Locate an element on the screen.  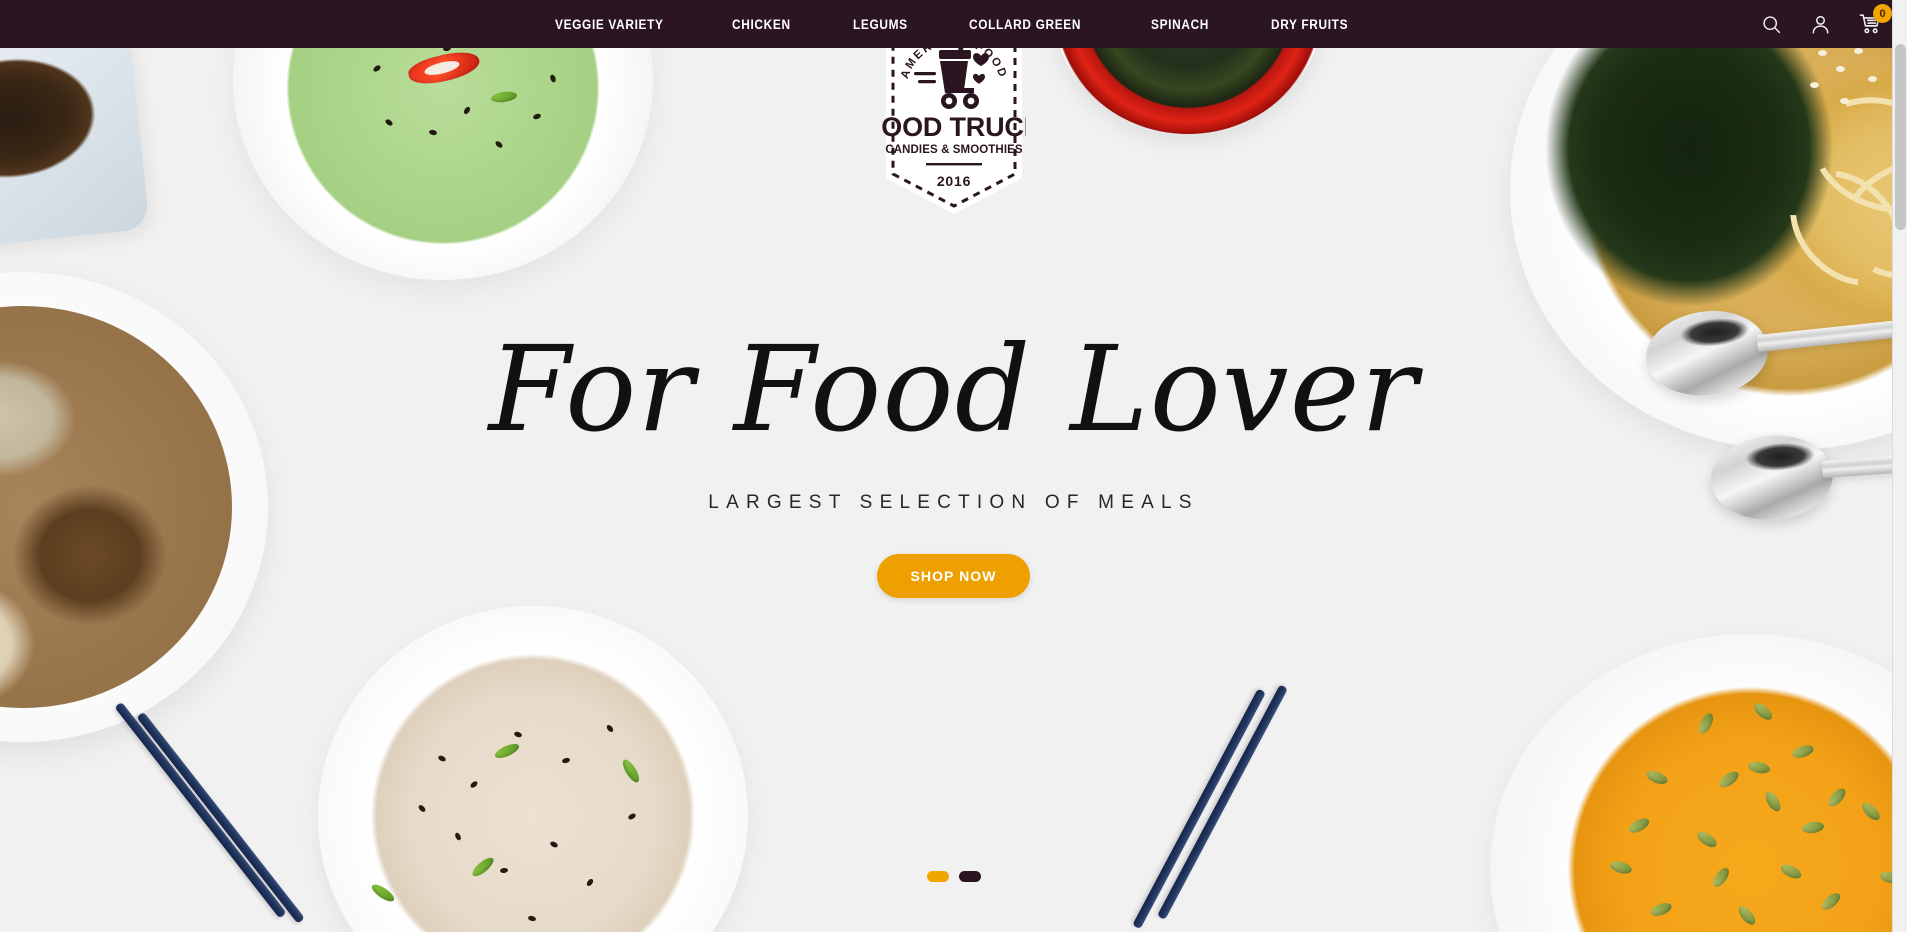
search-icon is located at coordinates (1771, 24).